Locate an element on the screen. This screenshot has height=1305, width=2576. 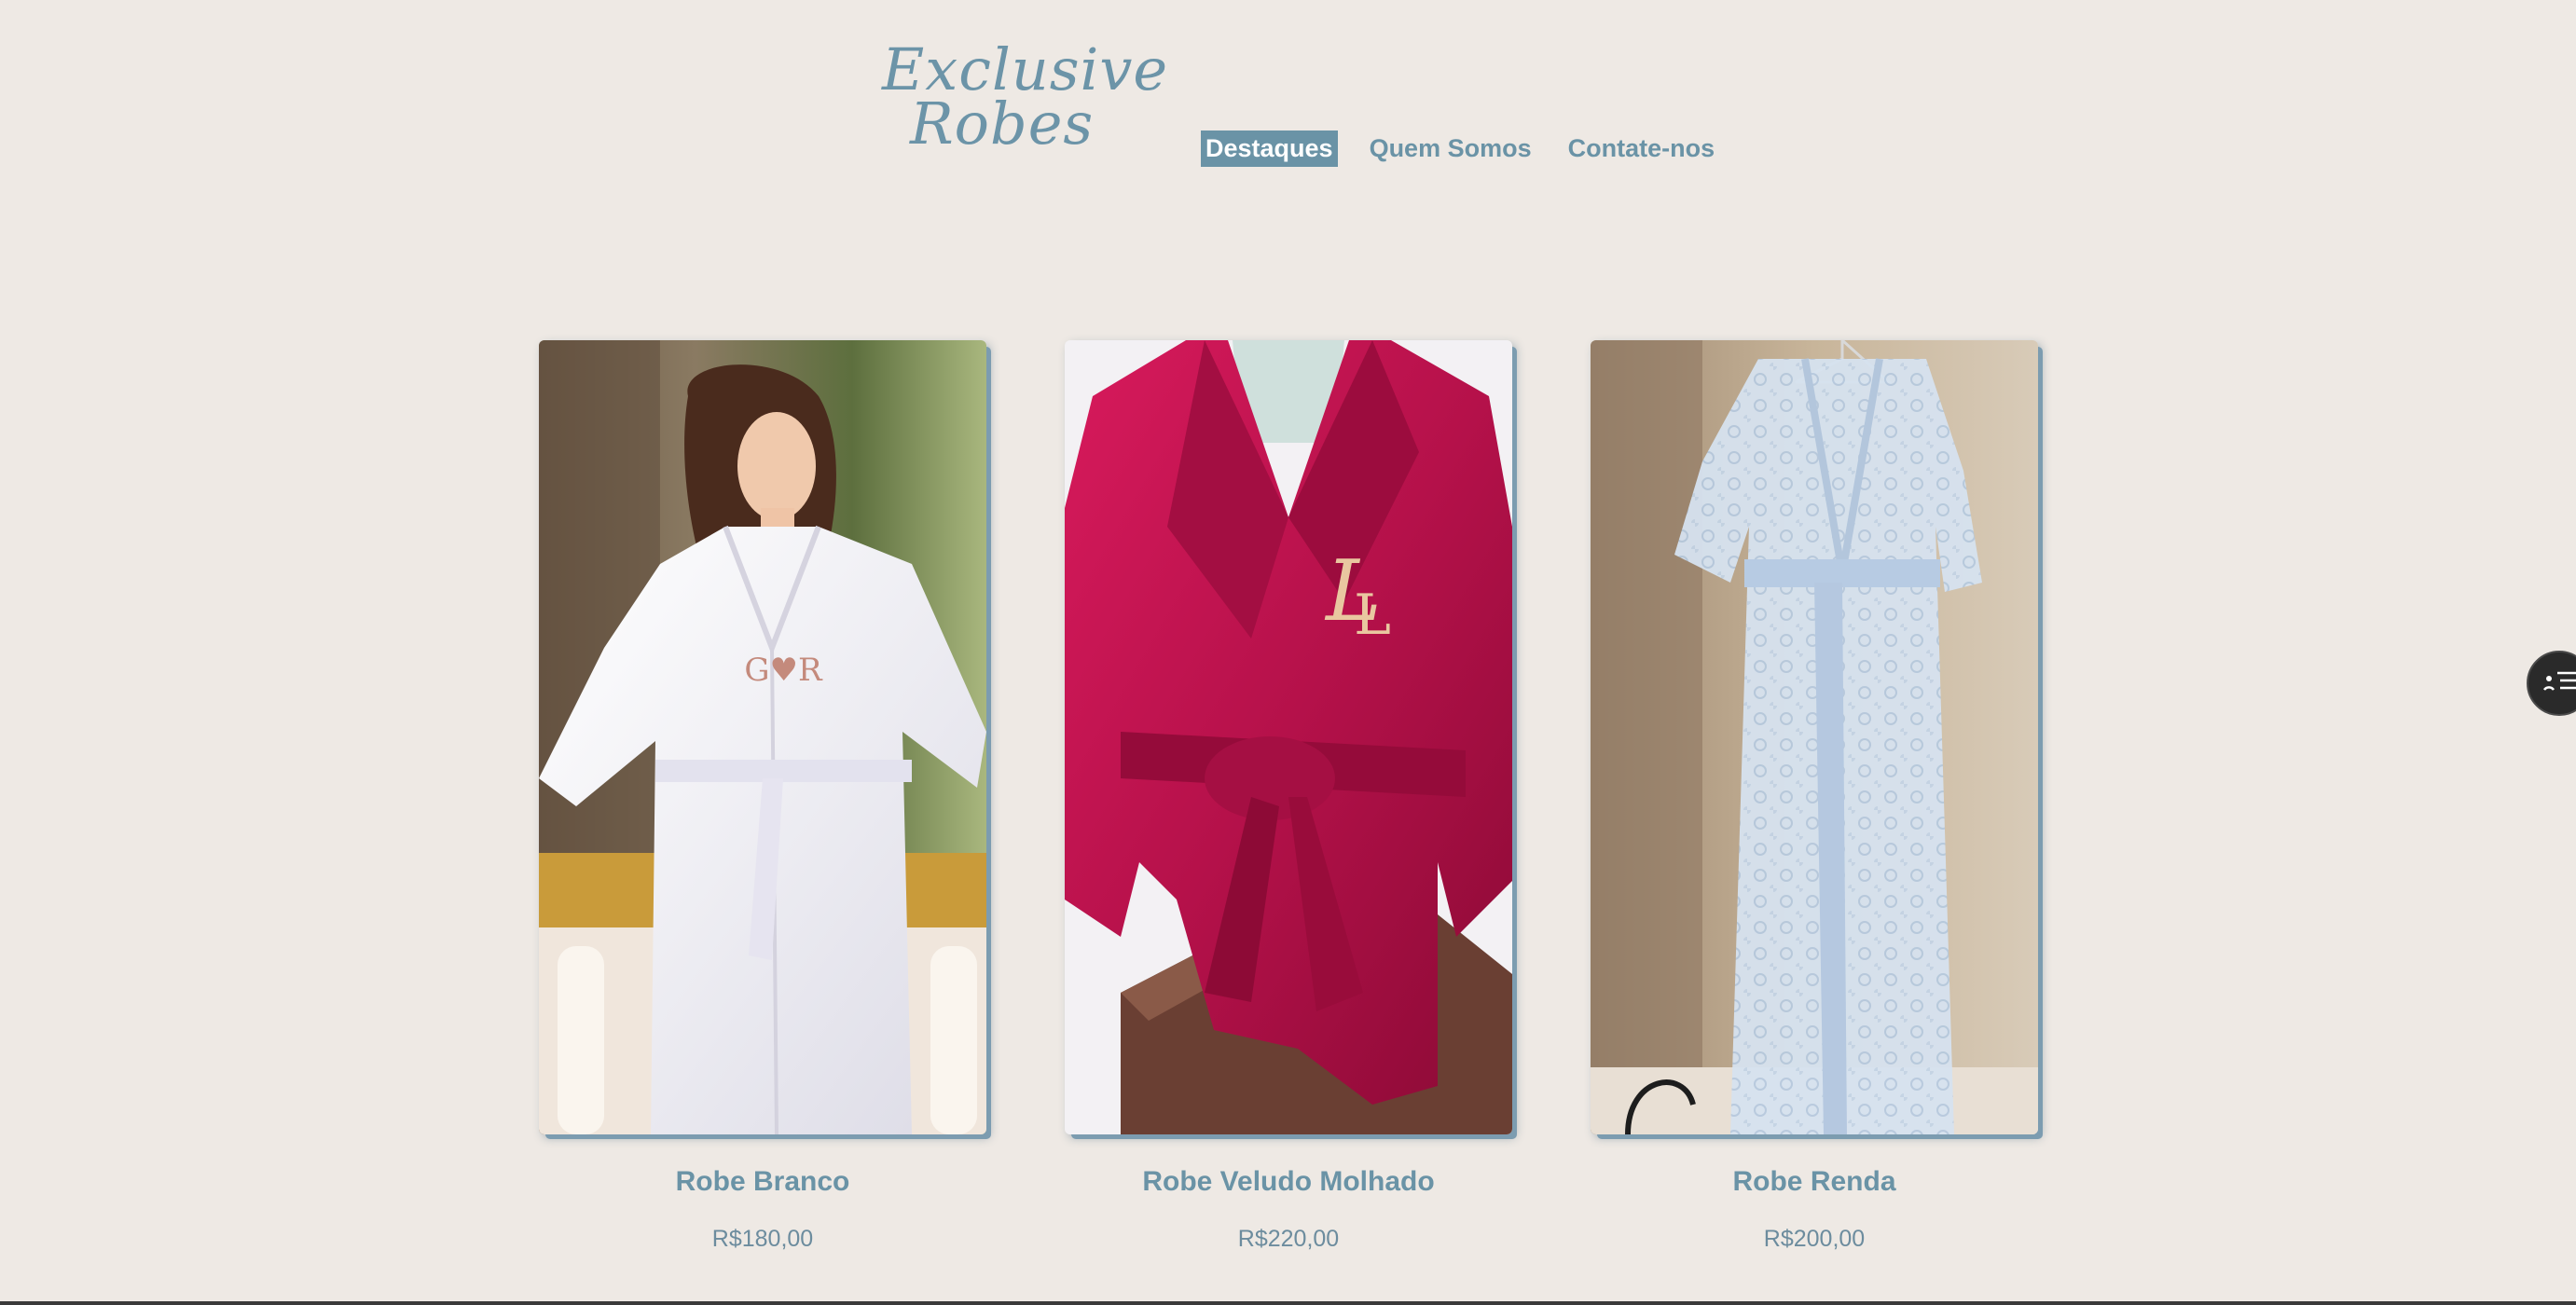
bottom-divider is located at coordinates (1288, 1303).